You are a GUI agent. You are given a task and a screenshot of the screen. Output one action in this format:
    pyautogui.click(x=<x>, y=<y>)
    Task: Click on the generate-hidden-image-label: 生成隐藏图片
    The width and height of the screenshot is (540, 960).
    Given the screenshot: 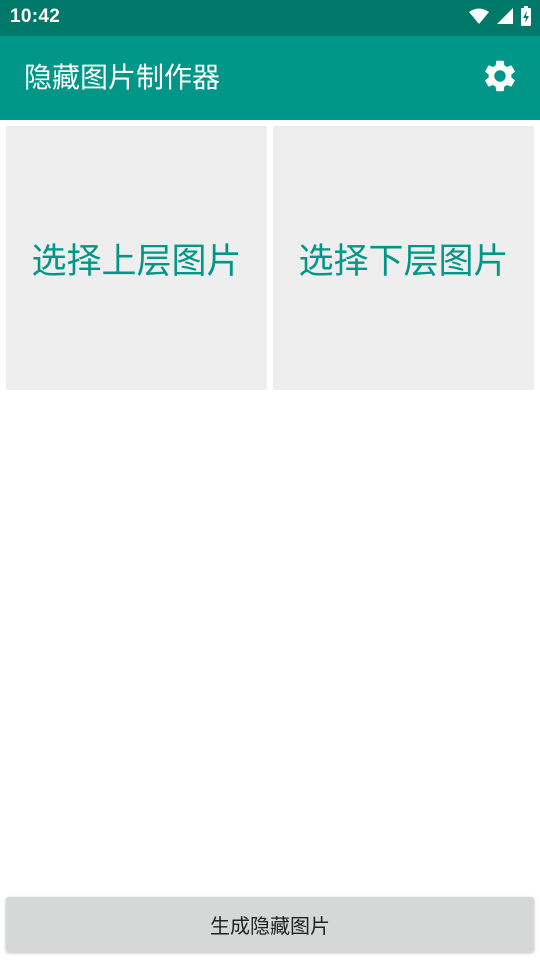 What is the action you would take?
    pyautogui.click(x=270, y=926)
    